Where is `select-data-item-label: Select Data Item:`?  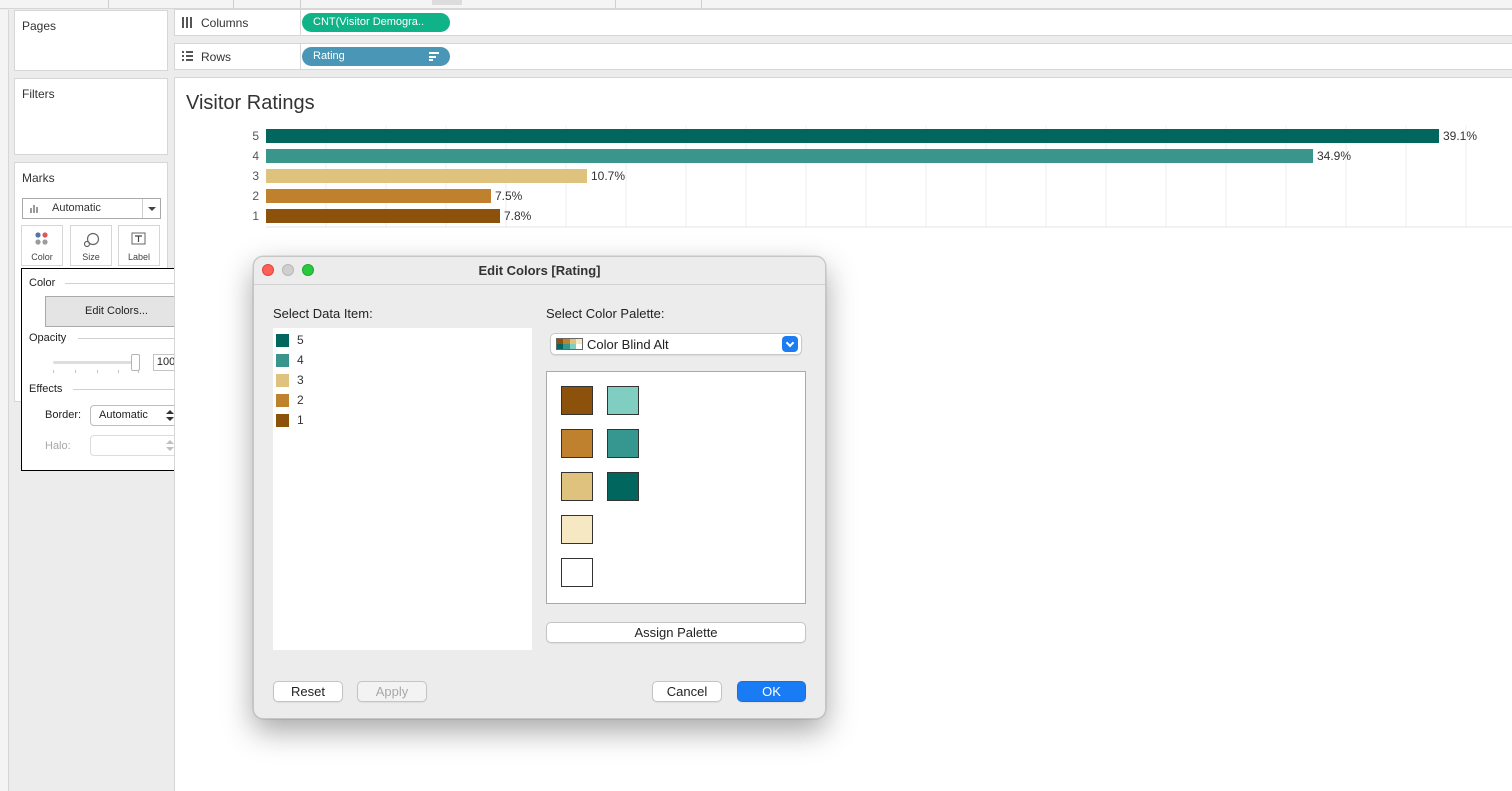
select-data-item-label: Select Data Item: is located at coordinates (323, 313).